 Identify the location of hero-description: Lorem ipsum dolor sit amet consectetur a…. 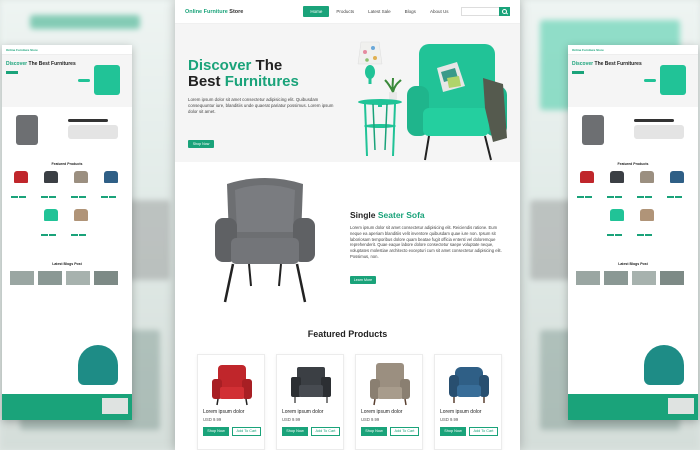
(261, 105).